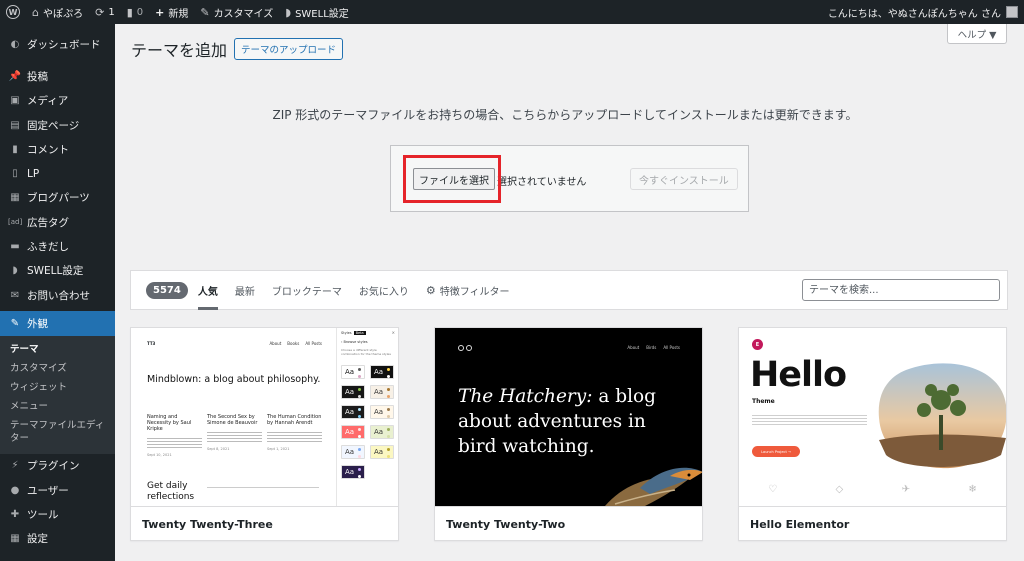 This screenshot has width=1024, height=561. I want to click on preview-nav-item: Birds, so click(651, 347).